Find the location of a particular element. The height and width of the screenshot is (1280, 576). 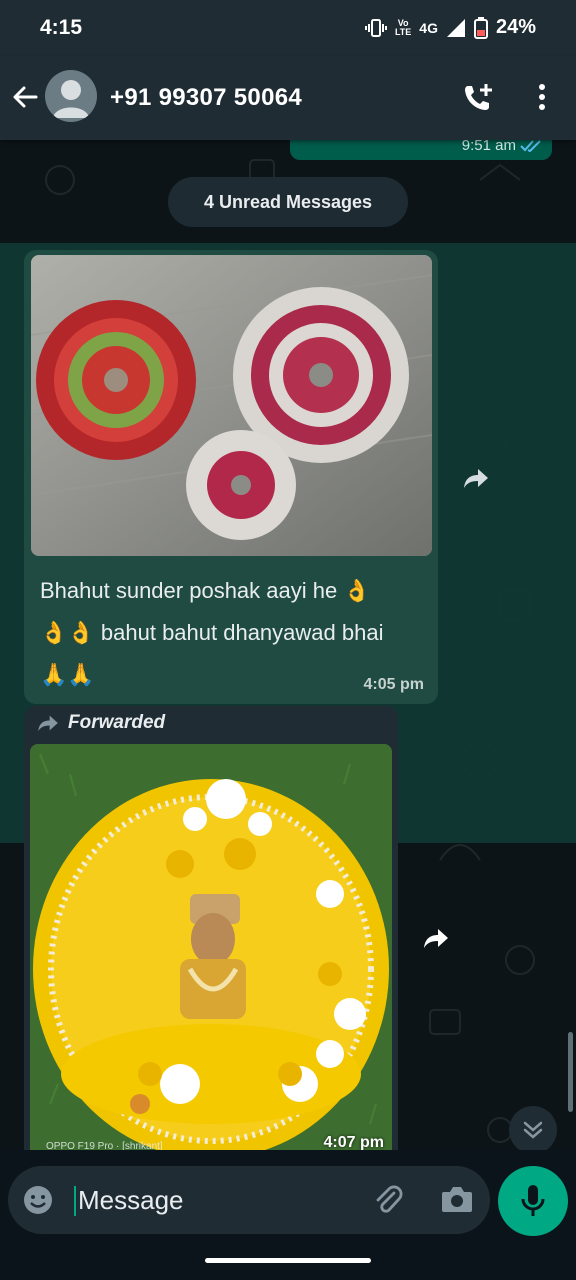

message-time: 4:07 pm is located at coordinates (353, 1142).